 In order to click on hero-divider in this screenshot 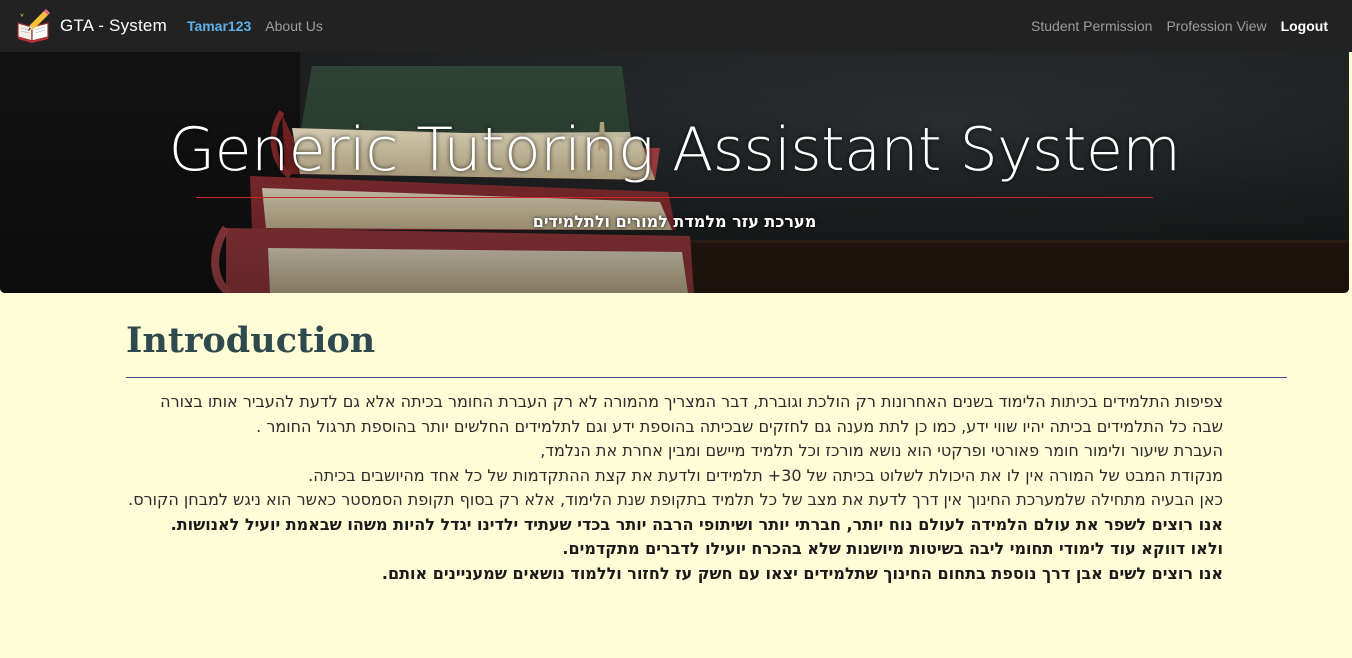, I will do `click(674, 197)`.